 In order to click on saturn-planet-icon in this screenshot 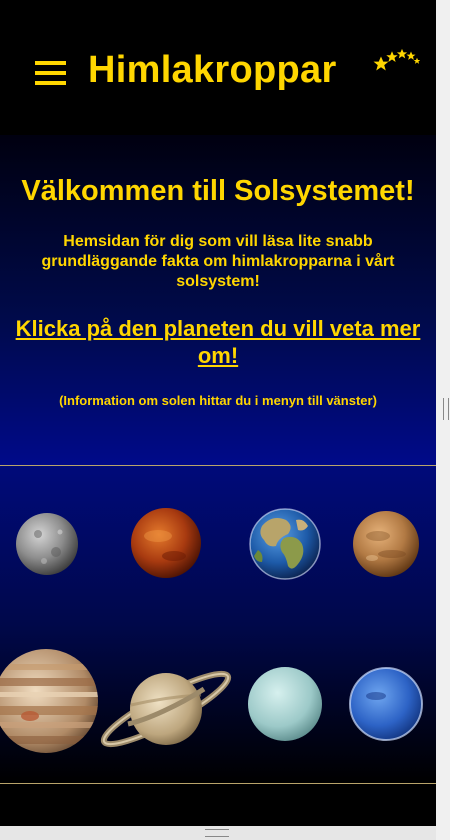, I will do `click(166, 709)`.